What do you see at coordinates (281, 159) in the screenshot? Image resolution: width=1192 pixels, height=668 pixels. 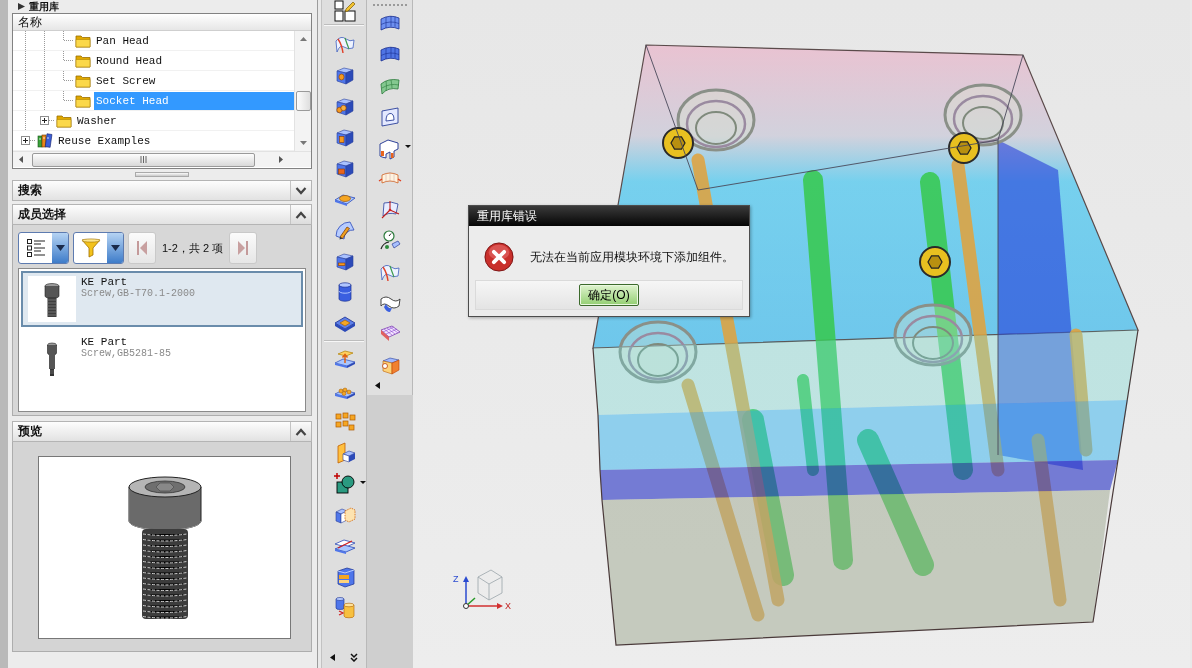 I see `scroll-right-icon` at bounding box center [281, 159].